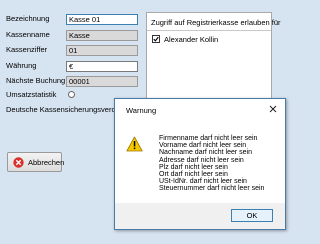 Image resolution: width=320 pixels, height=244 pixels. What do you see at coordinates (27, 49) in the screenshot?
I see `label-kassenziffer: Kassenziffer` at bounding box center [27, 49].